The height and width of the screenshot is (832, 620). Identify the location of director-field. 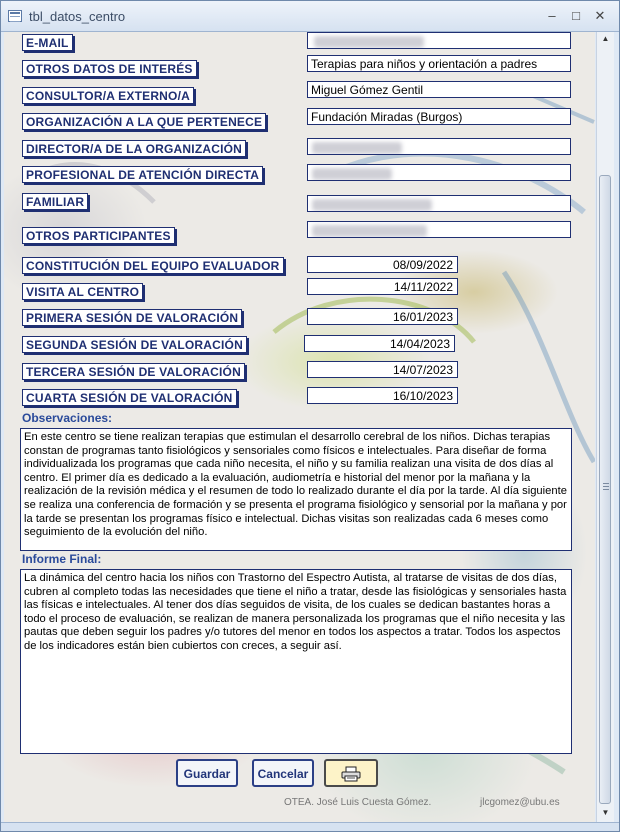
(439, 146).